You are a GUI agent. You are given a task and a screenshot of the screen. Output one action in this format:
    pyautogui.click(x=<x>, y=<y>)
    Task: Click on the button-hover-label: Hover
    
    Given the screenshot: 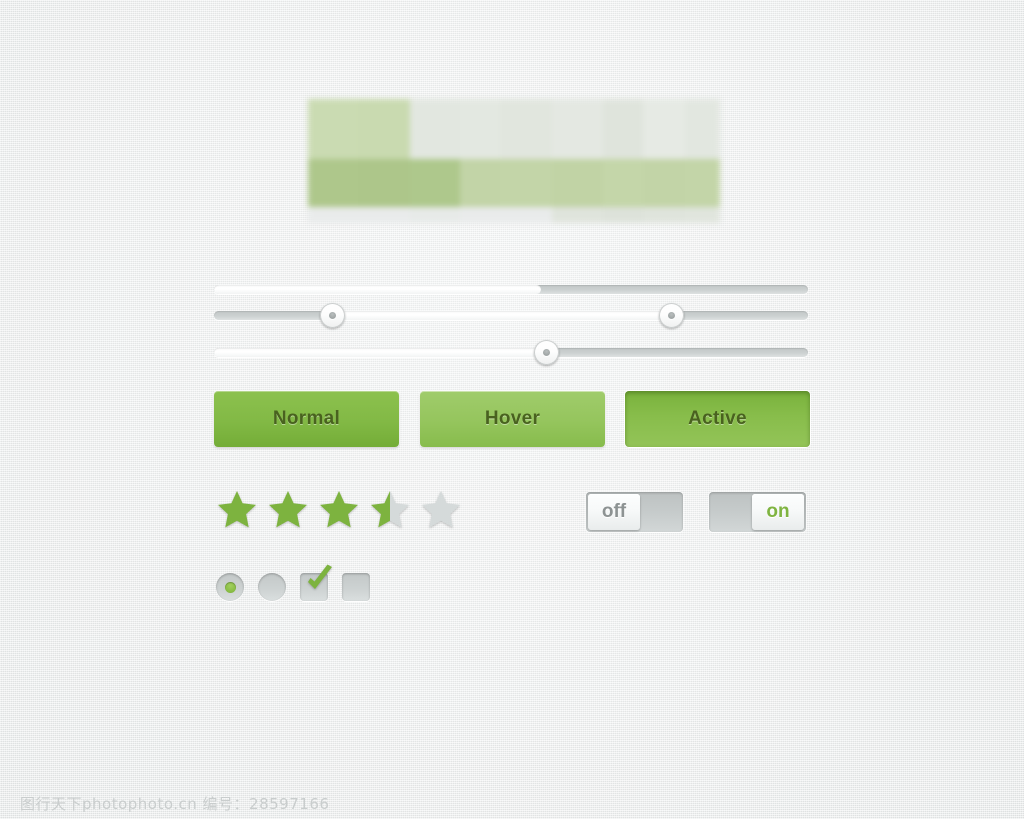 What is the action you would take?
    pyautogui.click(x=512, y=418)
    